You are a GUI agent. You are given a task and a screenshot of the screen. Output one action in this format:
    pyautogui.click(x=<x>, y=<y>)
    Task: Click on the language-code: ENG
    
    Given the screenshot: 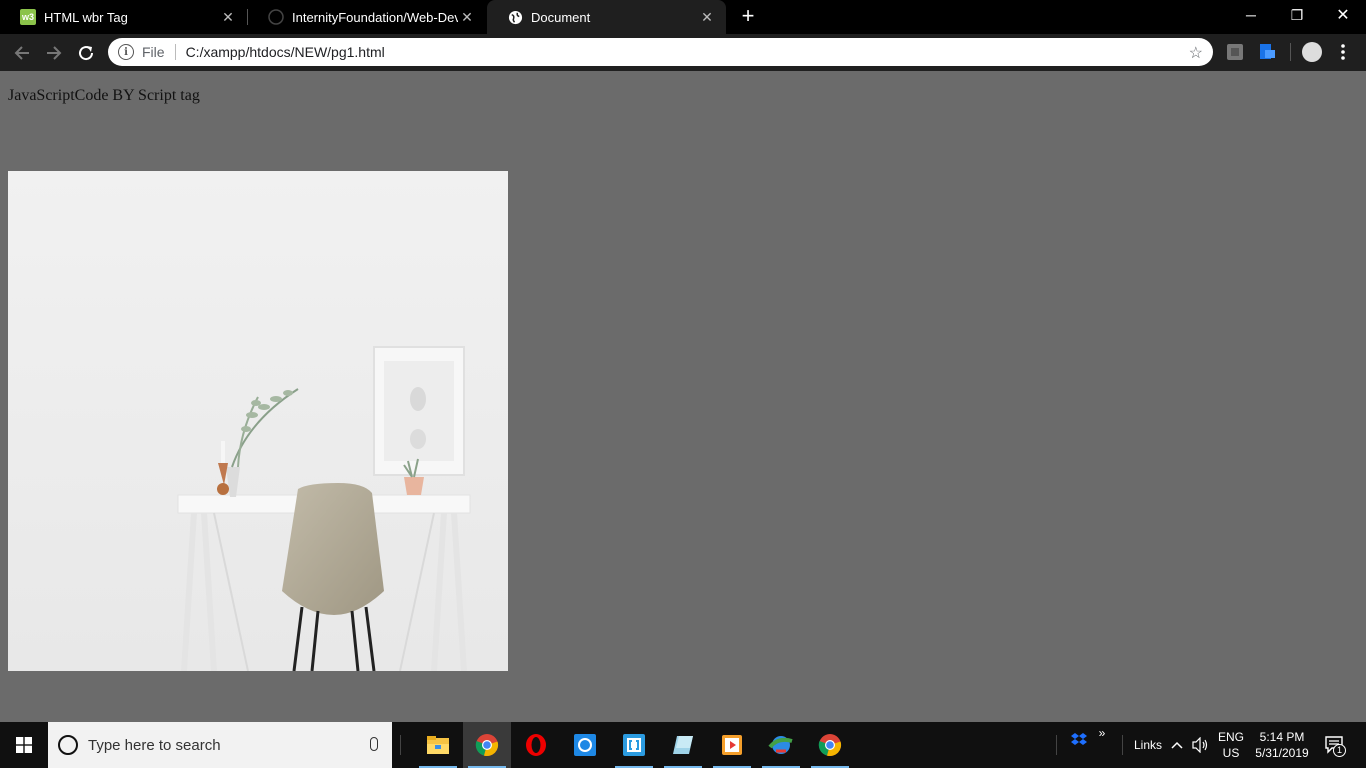 What is the action you would take?
    pyautogui.click(x=1230, y=737)
    